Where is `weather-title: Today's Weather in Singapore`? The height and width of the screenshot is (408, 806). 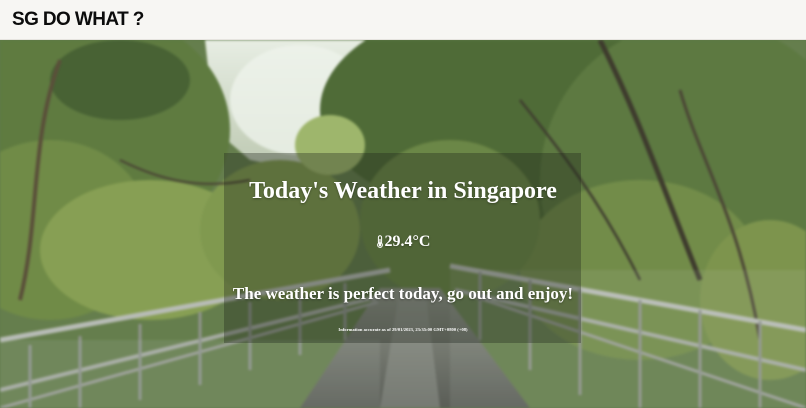 weather-title: Today's Weather in Singapore is located at coordinates (403, 191).